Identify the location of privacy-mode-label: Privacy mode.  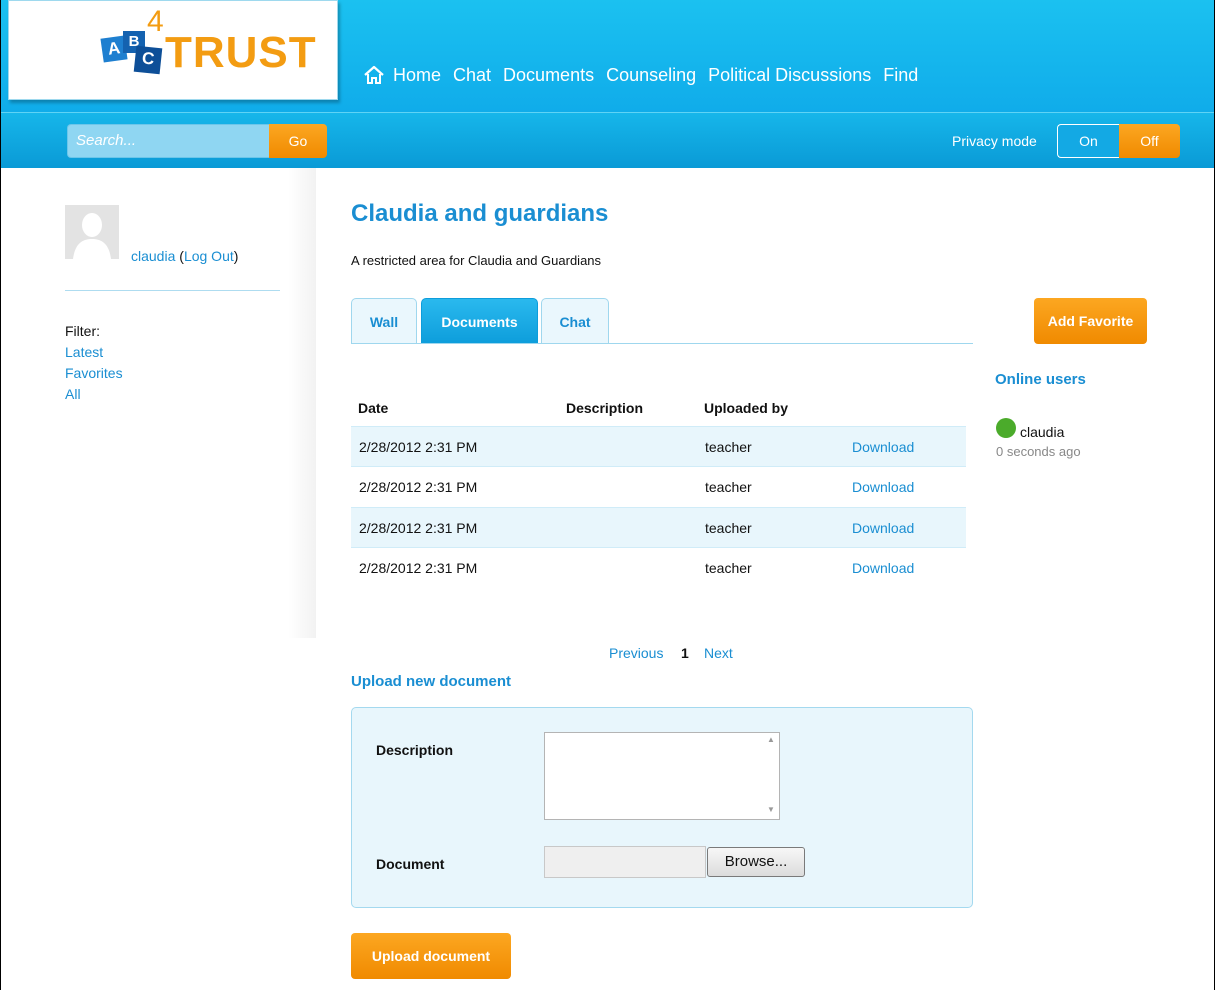
(994, 141).